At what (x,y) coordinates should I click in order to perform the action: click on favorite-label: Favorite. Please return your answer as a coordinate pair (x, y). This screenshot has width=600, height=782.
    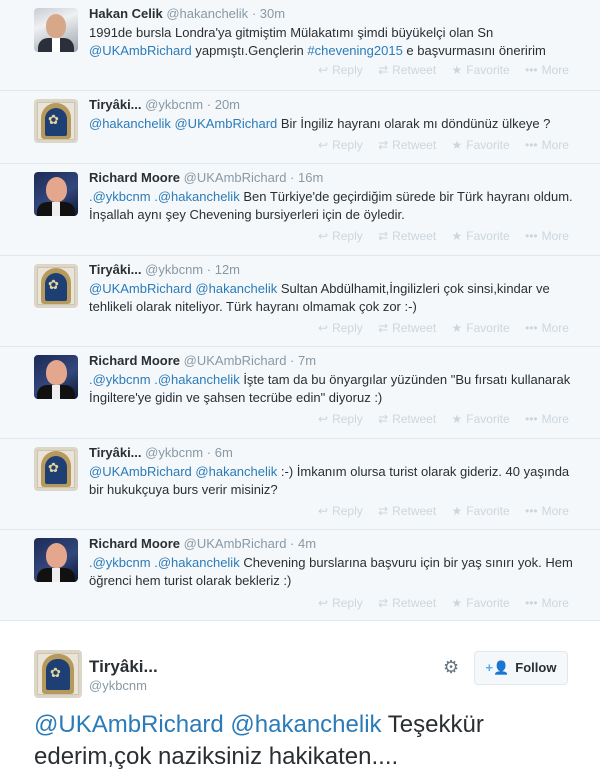
    Looking at the image, I should click on (488, 145).